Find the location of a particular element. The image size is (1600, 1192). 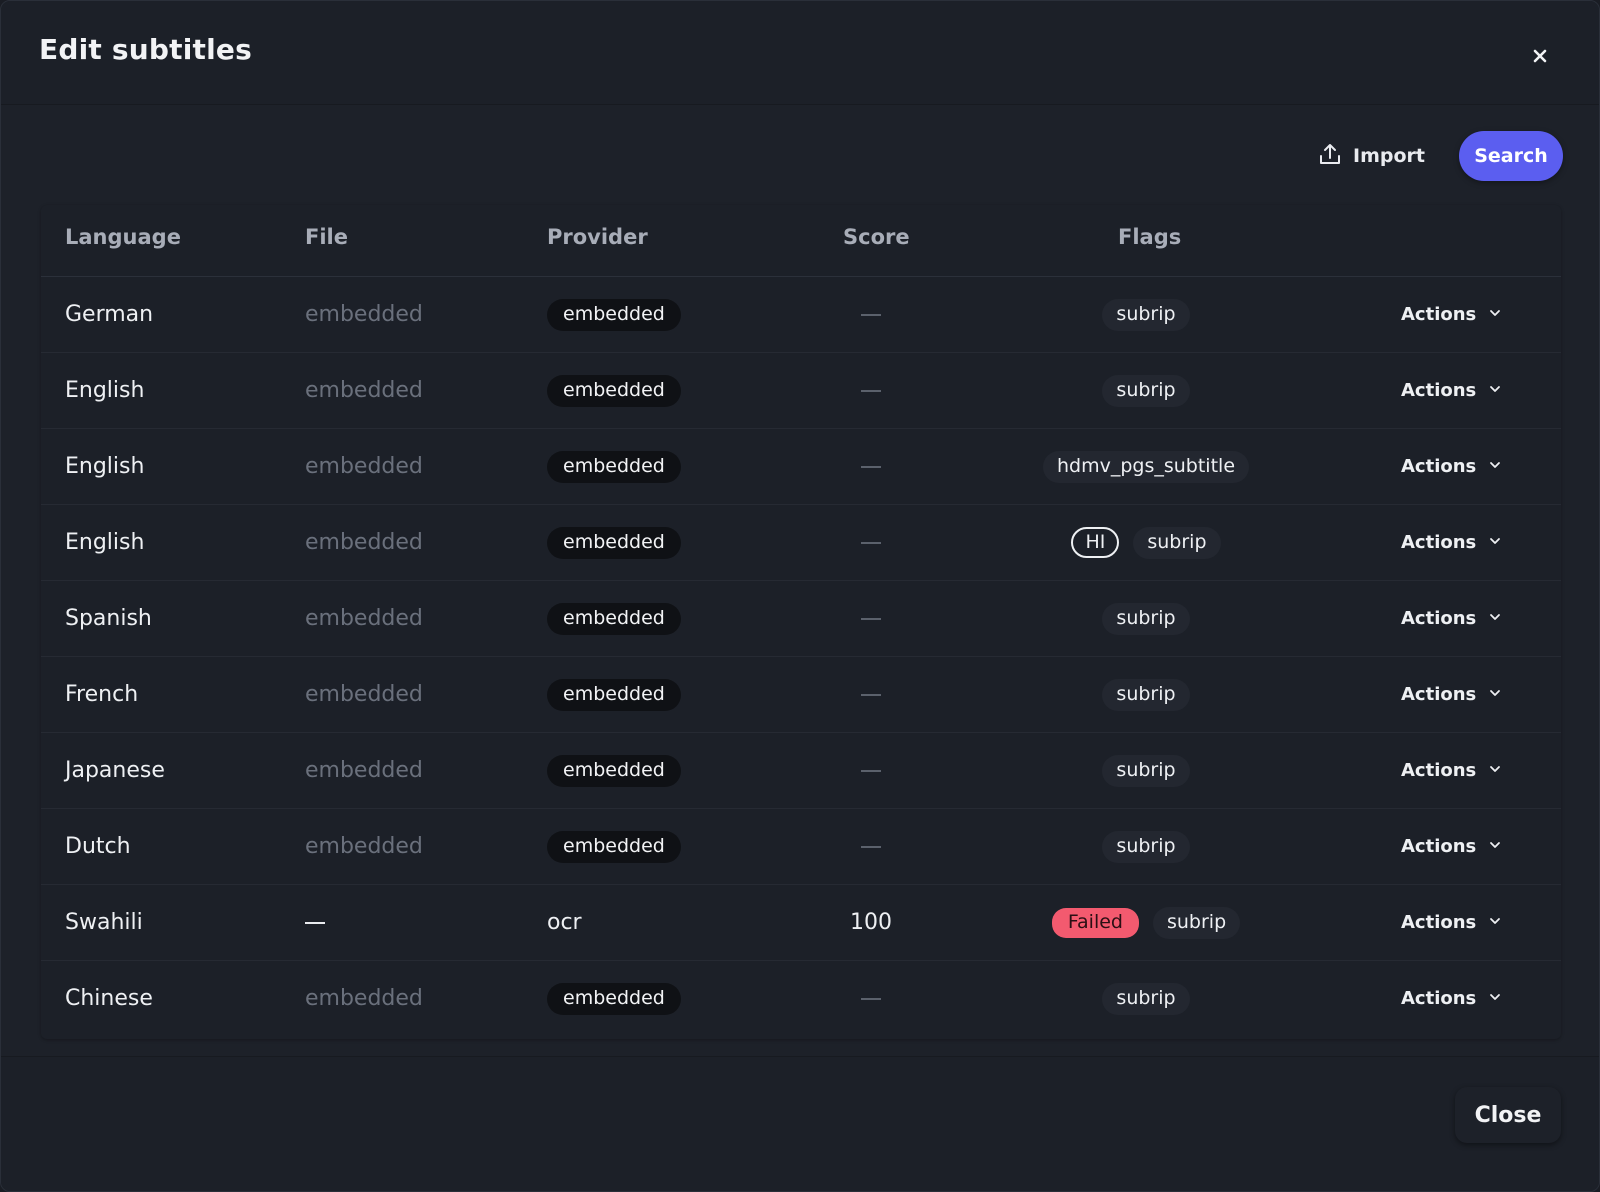

column-header-provider: Provider is located at coordinates (597, 237).